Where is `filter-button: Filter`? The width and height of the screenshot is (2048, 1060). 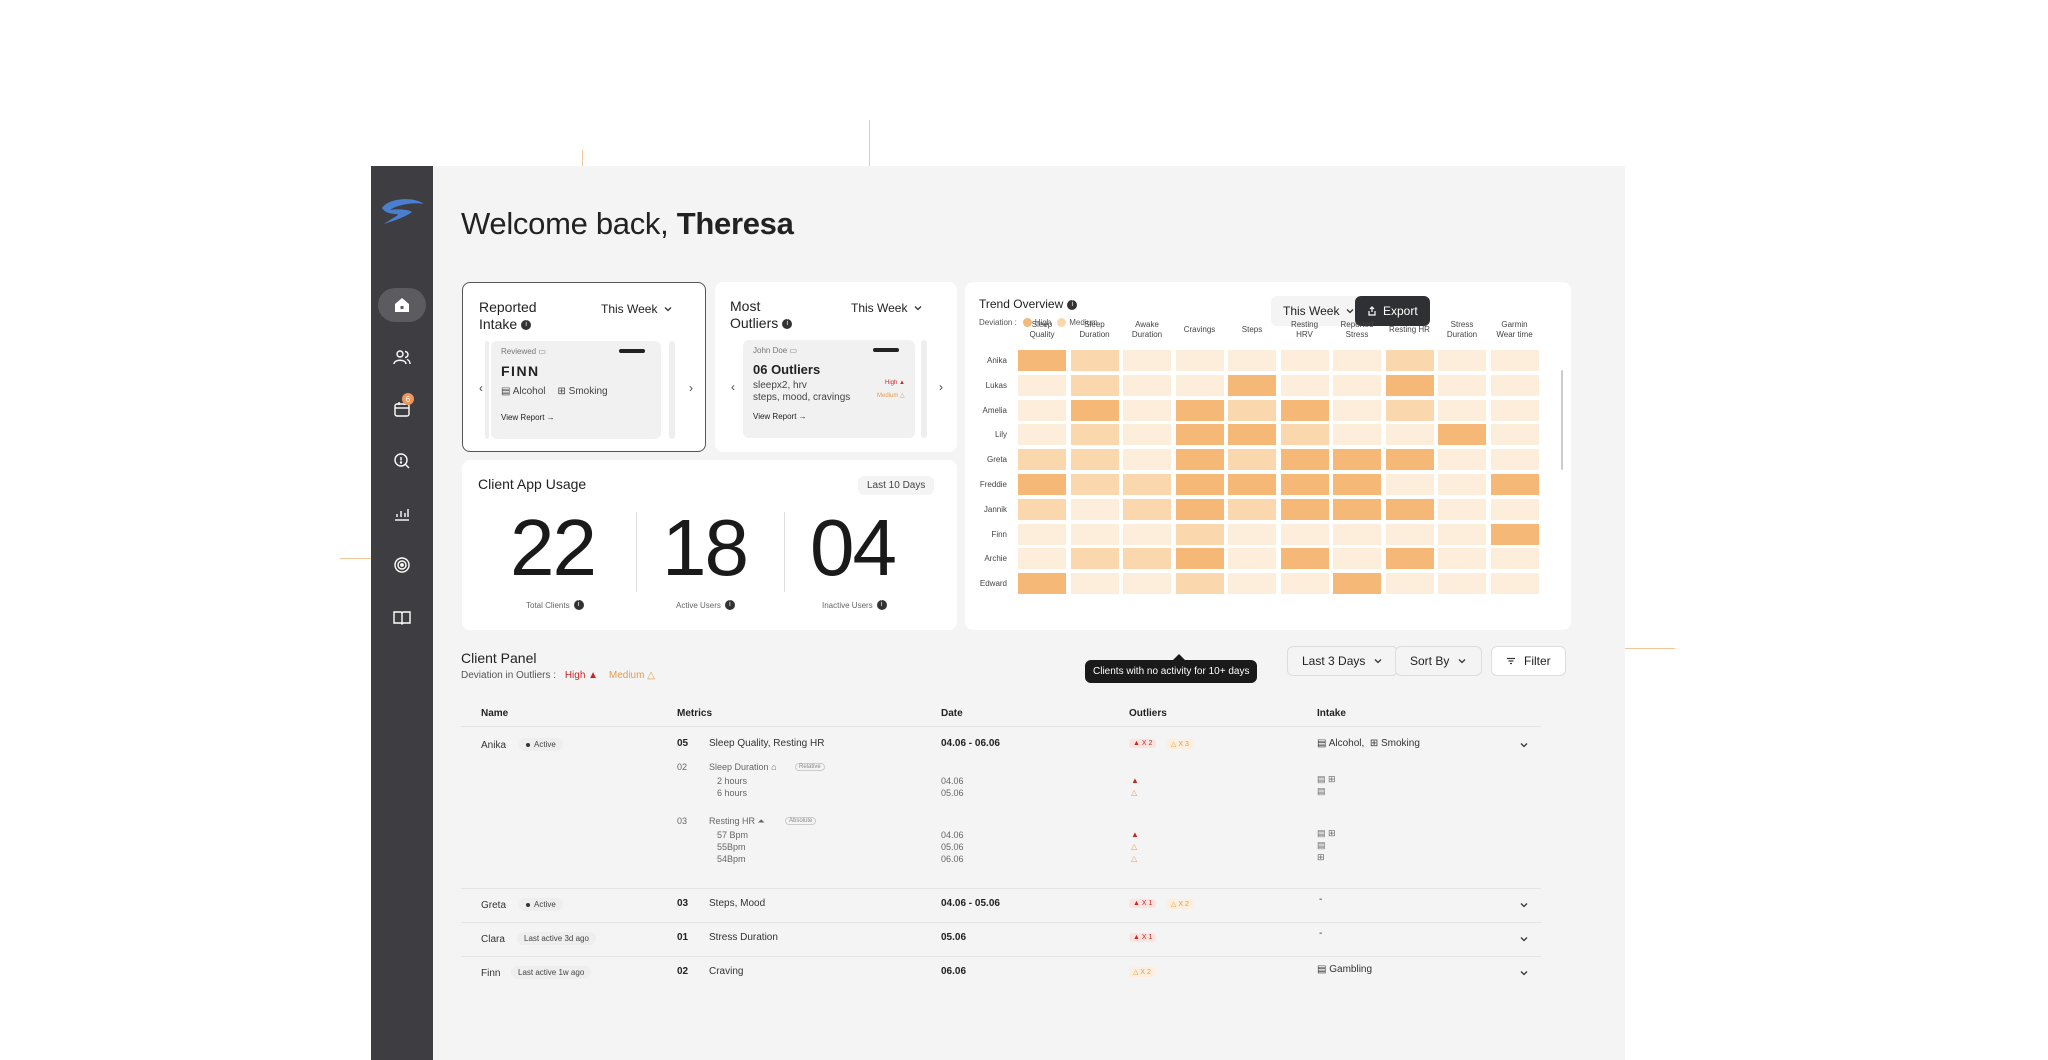
filter-button: Filter is located at coordinates (1528, 661).